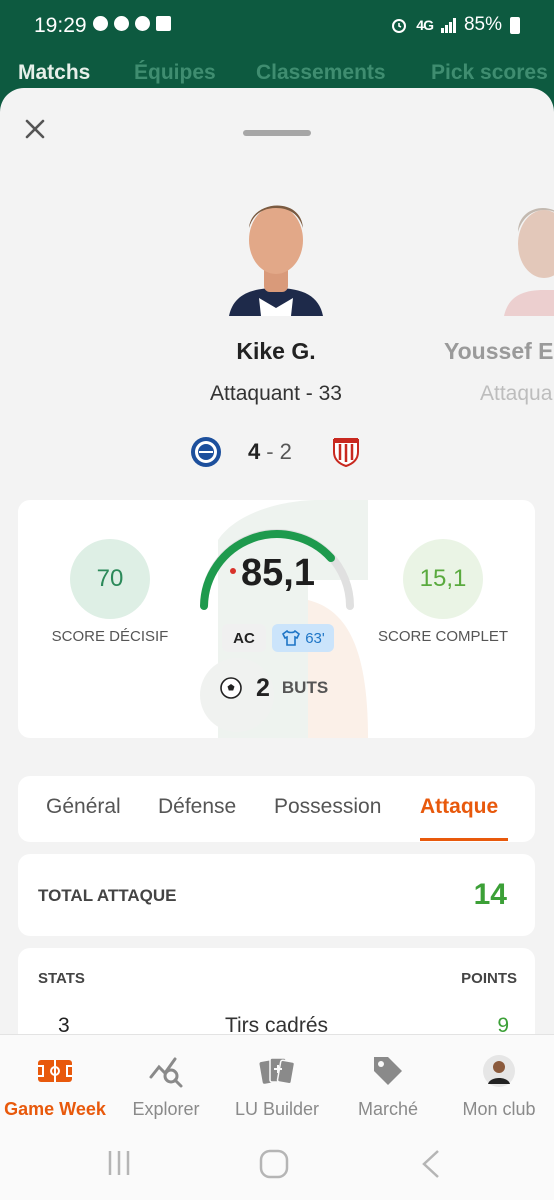  I want to click on tab-matchs: Matchs, so click(54, 73).